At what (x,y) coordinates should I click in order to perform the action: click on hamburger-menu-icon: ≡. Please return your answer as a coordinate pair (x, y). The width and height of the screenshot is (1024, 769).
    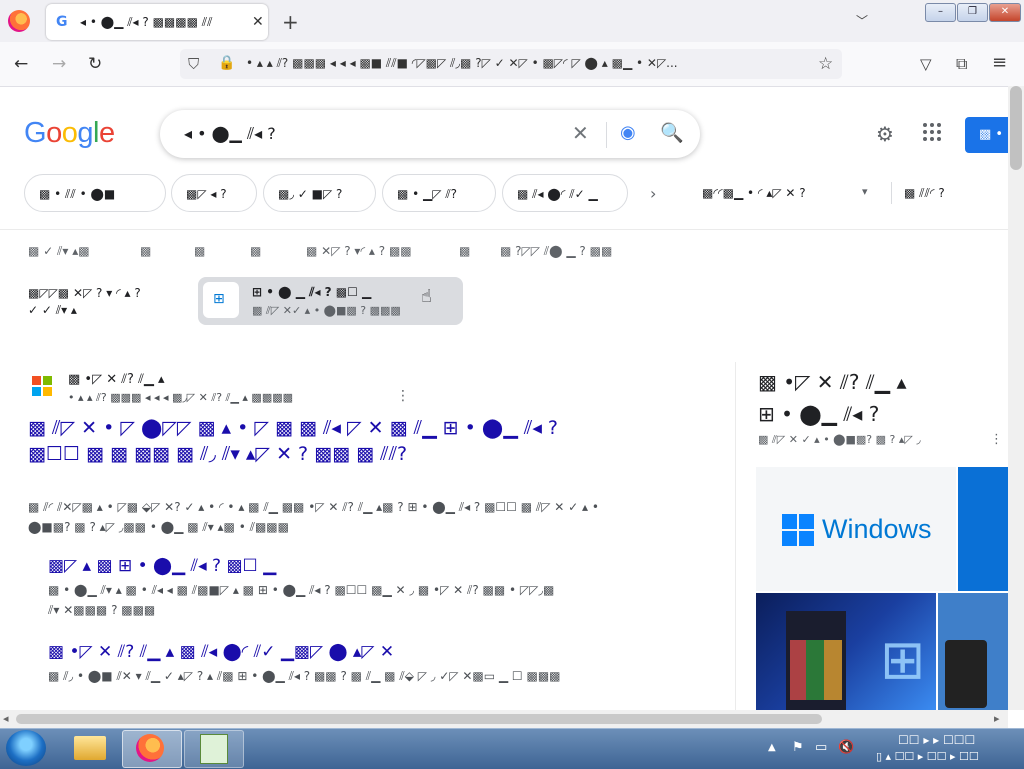
    Looking at the image, I should click on (999, 62).